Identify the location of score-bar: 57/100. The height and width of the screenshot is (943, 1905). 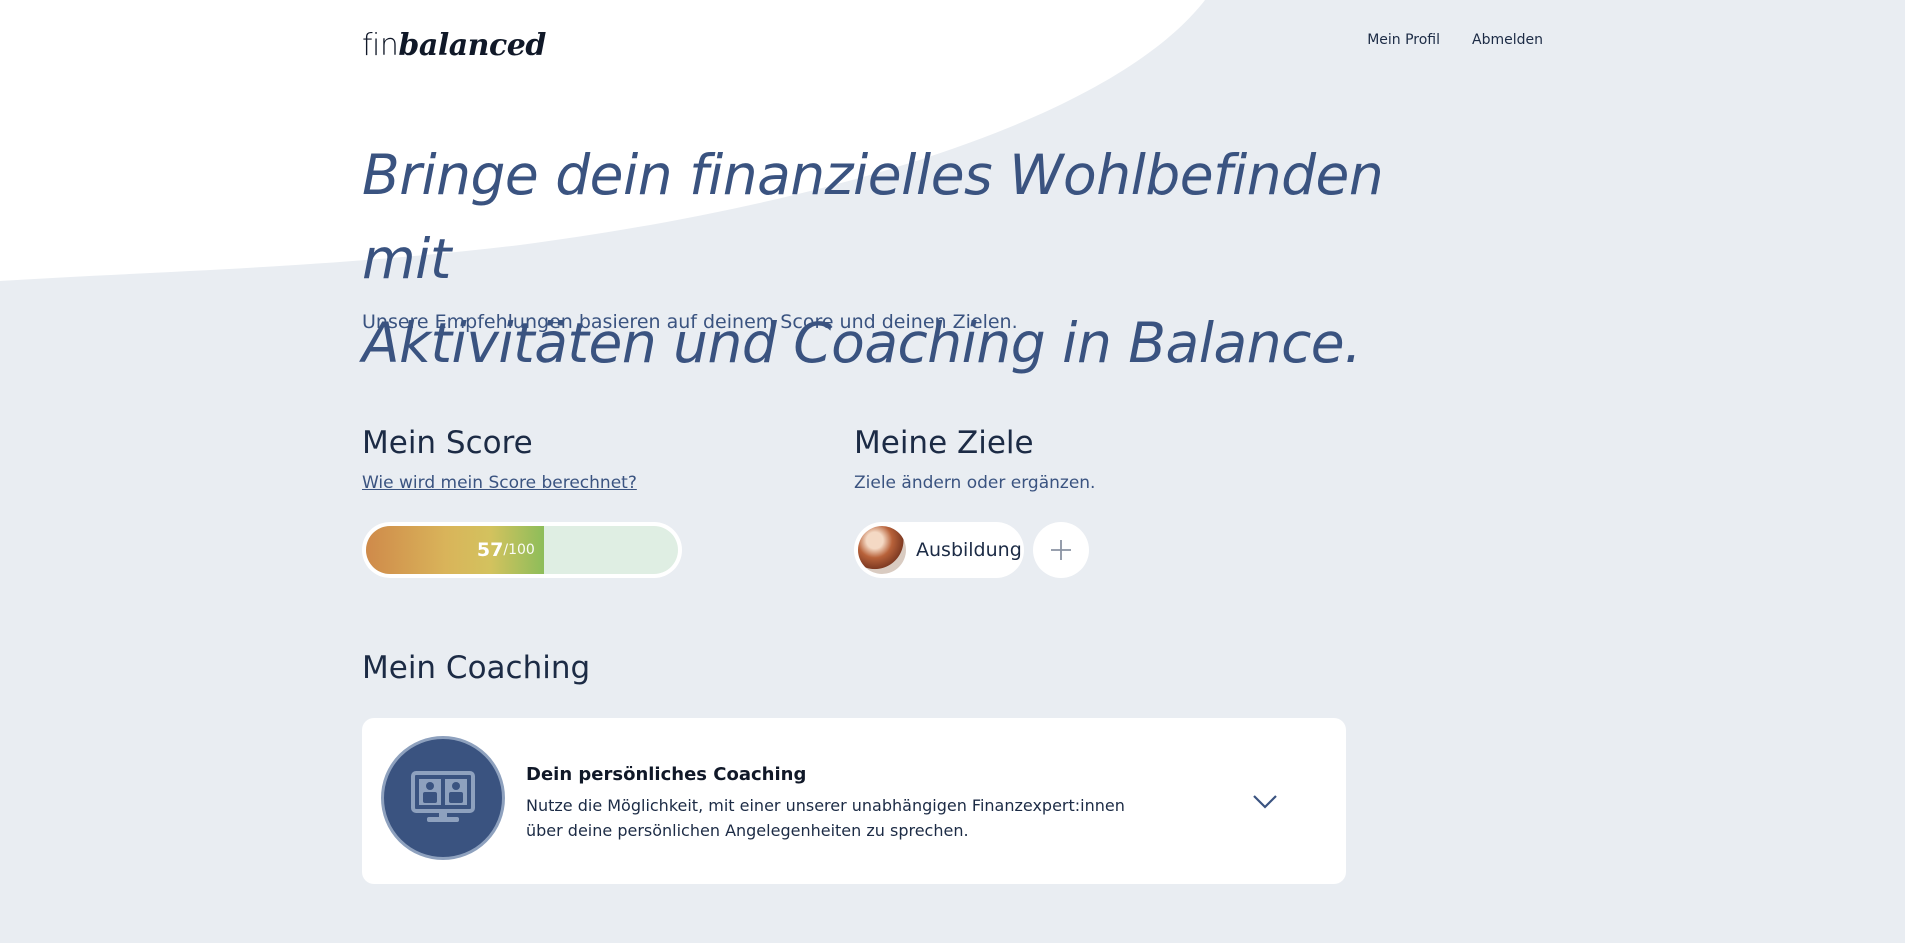
(522, 550).